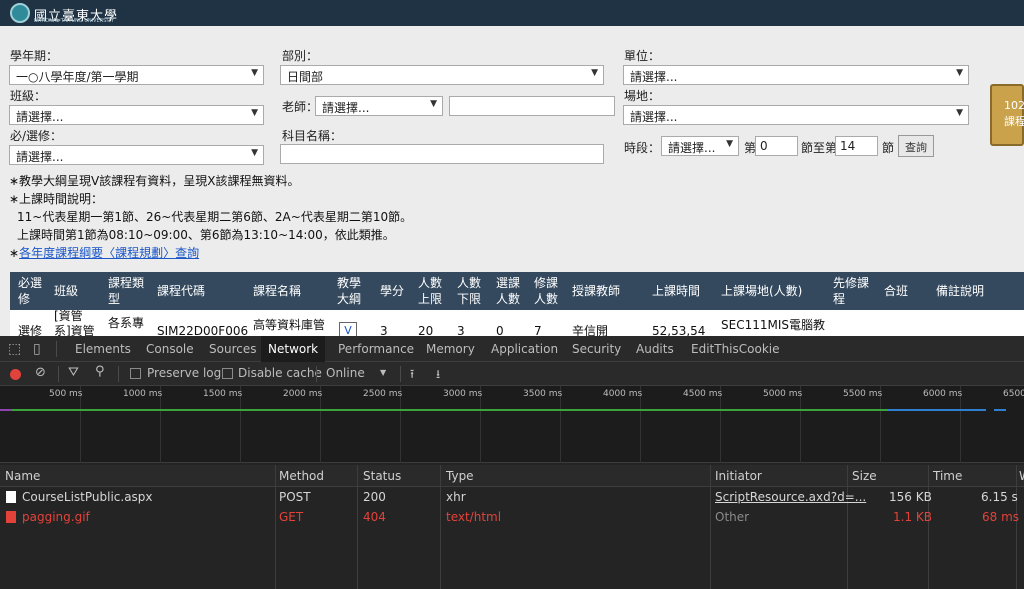  Describe the element at coordinates (461, 330) in the screenshot. I see `cell-min-students: 3` at that location.